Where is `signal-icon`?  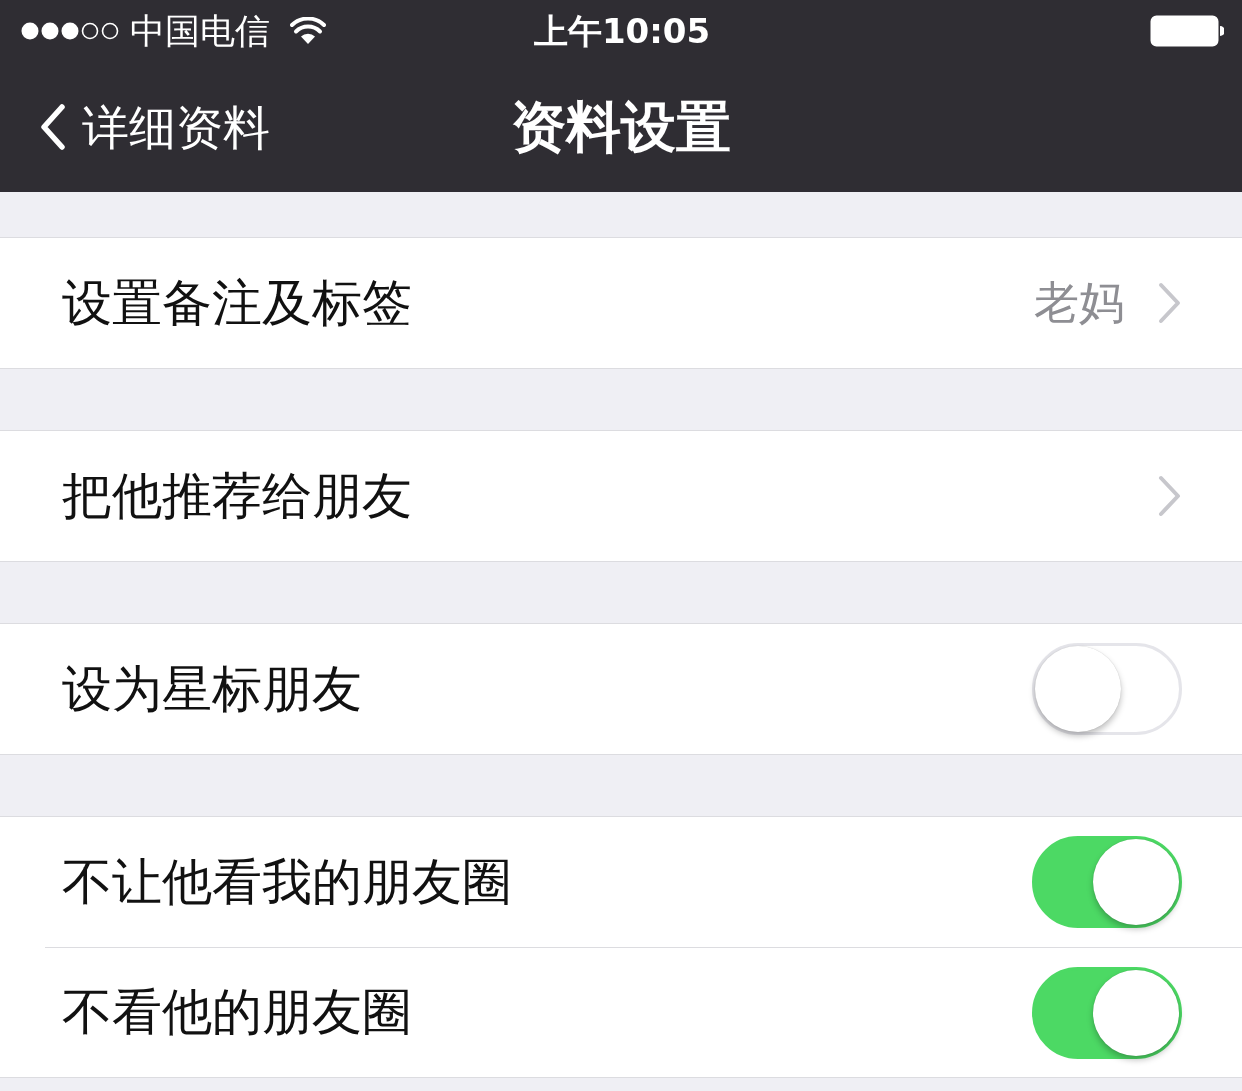 signal-icon is located at coordinates (70, 31).